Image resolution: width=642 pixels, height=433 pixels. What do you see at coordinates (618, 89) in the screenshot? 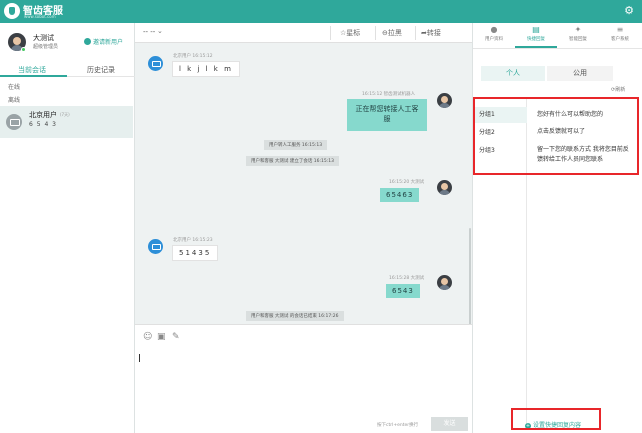
I see `refresh-button: ⟳刷新` at bounding box center [618, 89].